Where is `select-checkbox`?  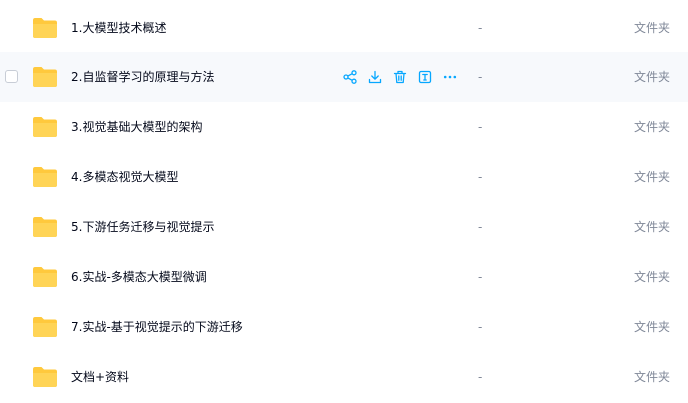
select-checkbox is located at coordinates (11, 76).